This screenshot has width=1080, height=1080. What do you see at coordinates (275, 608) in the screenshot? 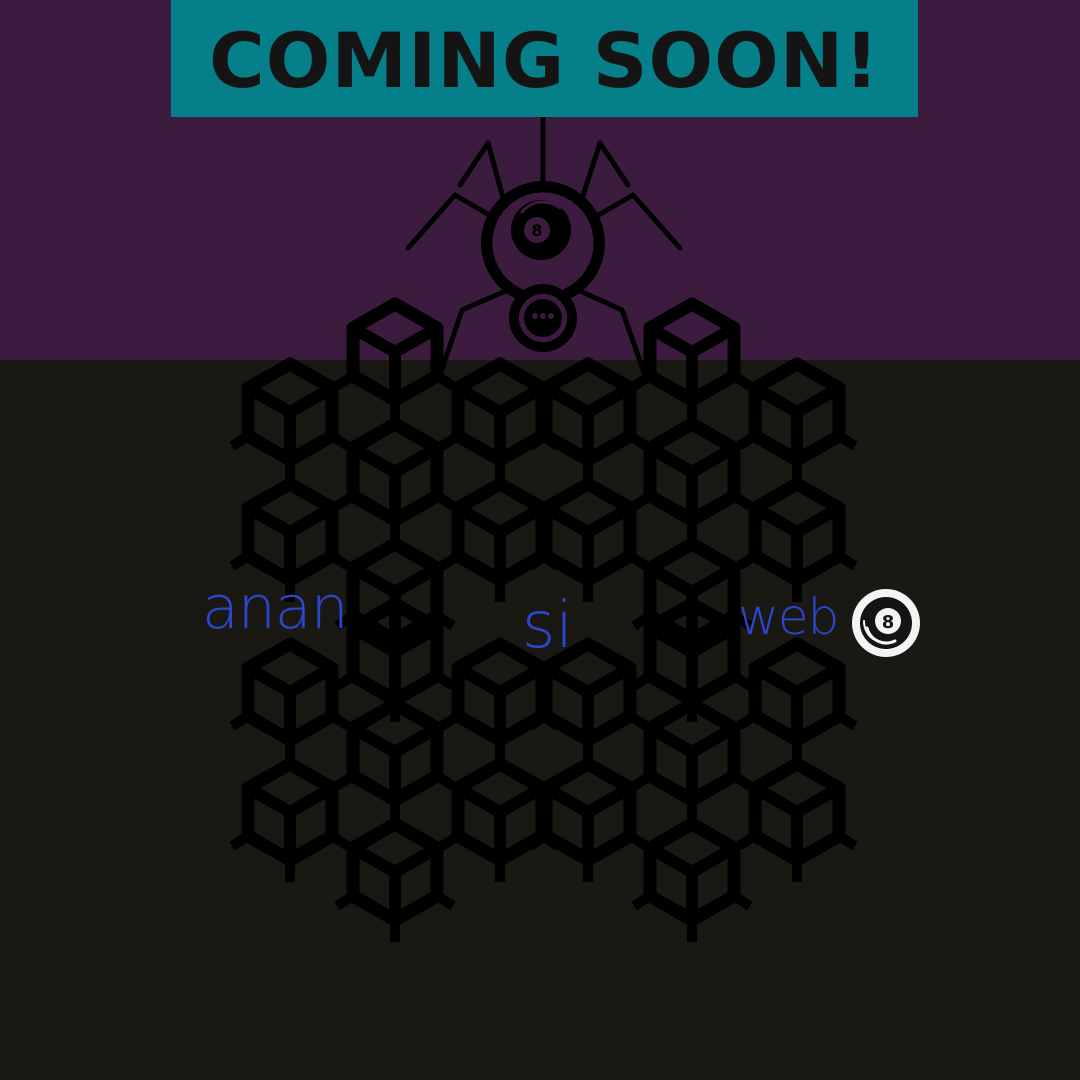
I see `logo-word-1: anan` at bounding box center [275, 608].